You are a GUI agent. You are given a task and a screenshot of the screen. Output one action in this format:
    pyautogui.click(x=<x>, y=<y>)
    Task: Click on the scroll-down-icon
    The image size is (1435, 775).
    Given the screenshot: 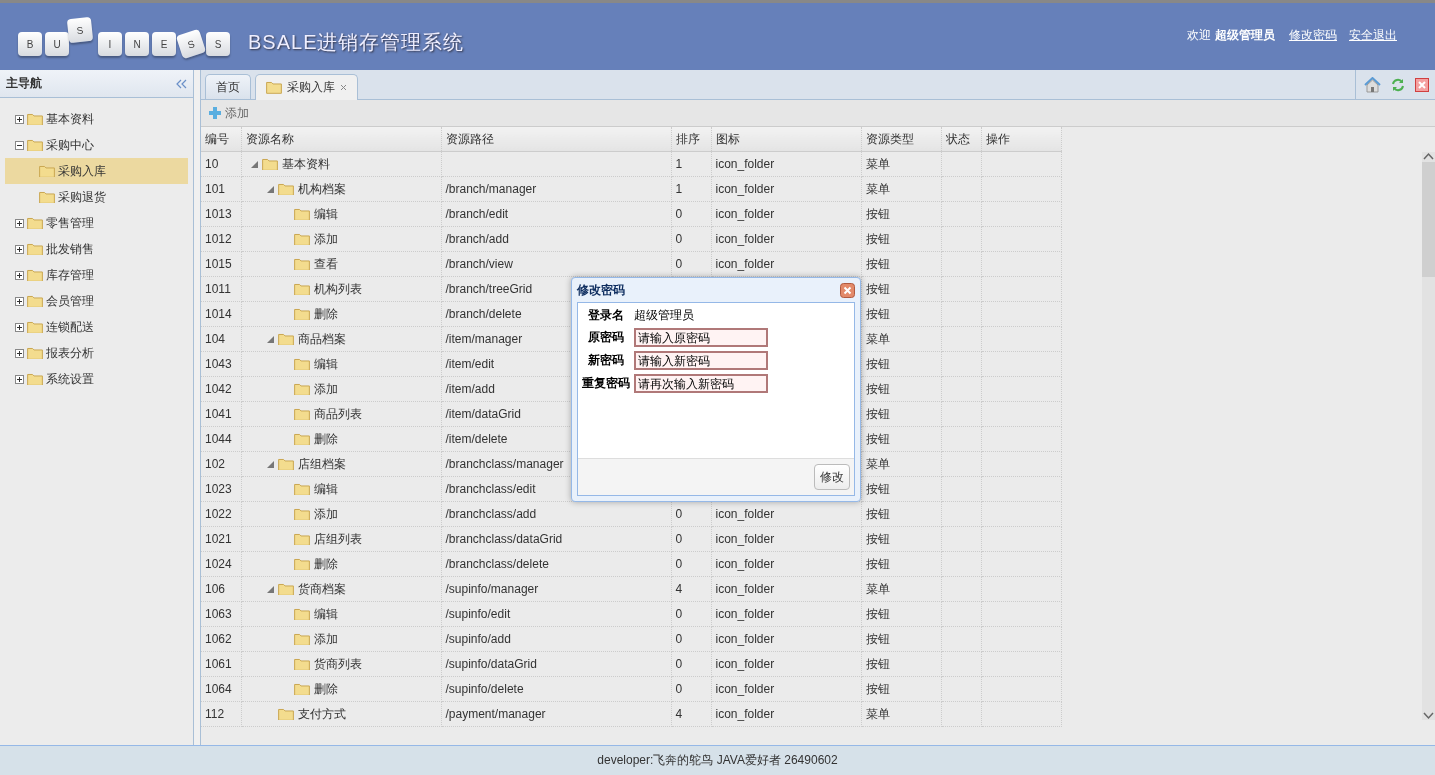 What is the action you would take?
    pyautogui.click(x=1428, y=716)
    